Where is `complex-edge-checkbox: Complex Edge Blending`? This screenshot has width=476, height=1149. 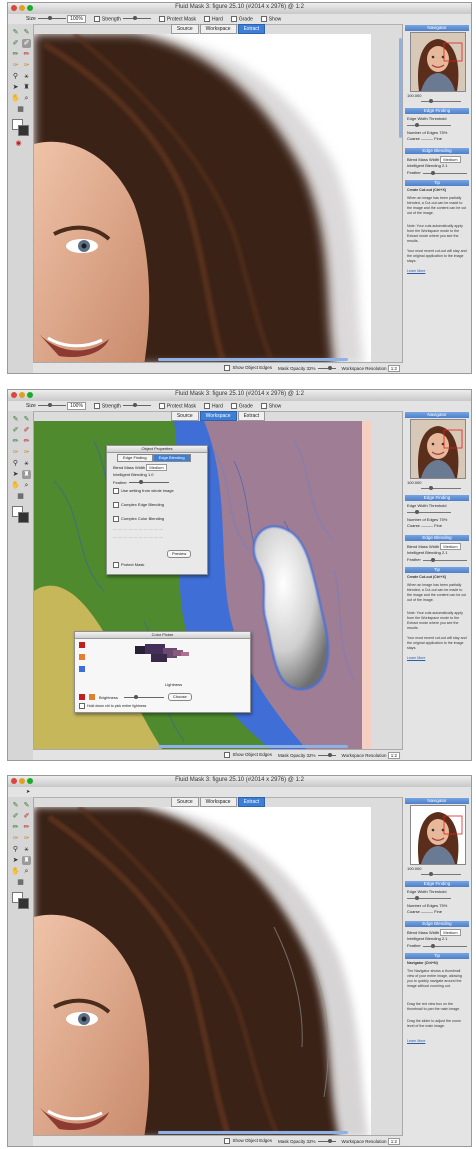
complex-edge-checkbox: Complex Edge Blending is located at coordinates (138, 505).